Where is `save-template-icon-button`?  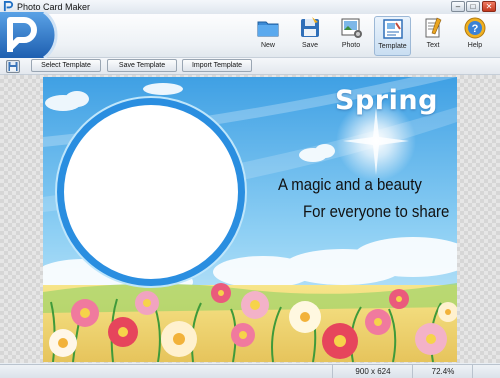
save-template-icon-button is located at coordinates (13, 66).